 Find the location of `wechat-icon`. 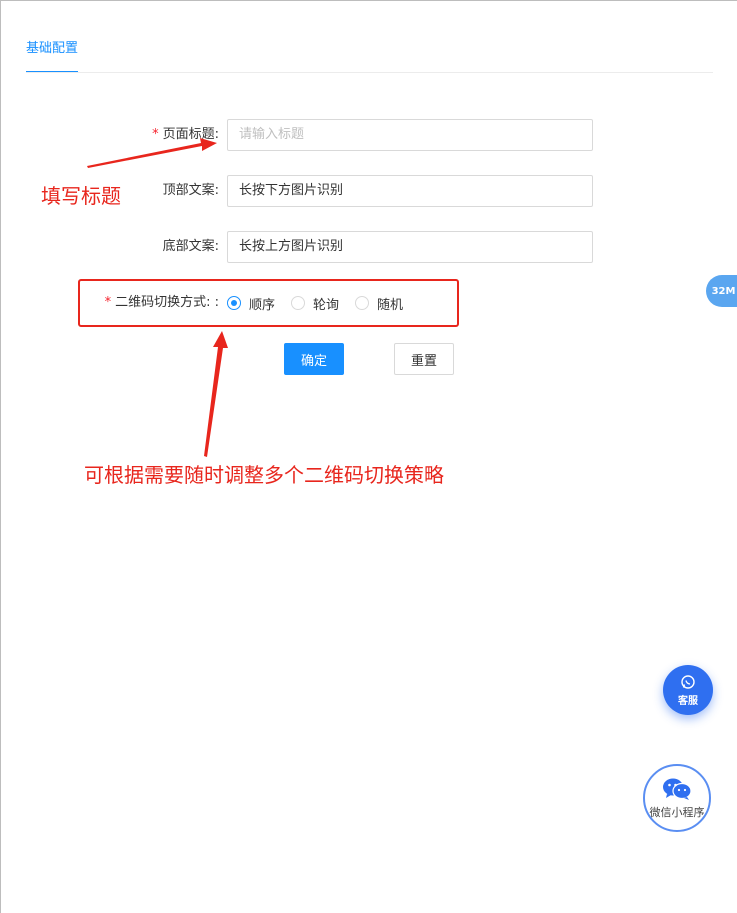

wechat-icon is located at coordinates (677, 789).